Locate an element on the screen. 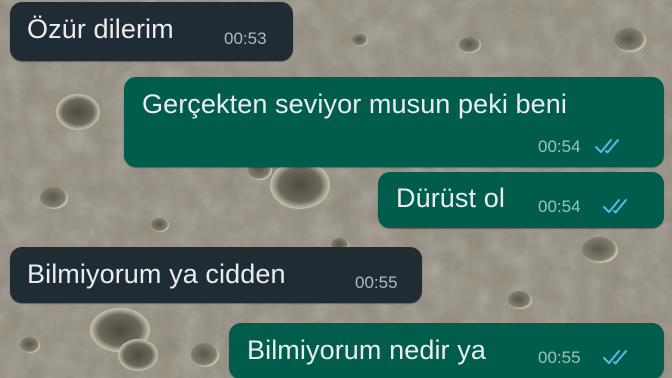 The image size is (672, 378). message-bubble-incoming: Özür dilerim 00:53 is located at coordinates (151, 31).